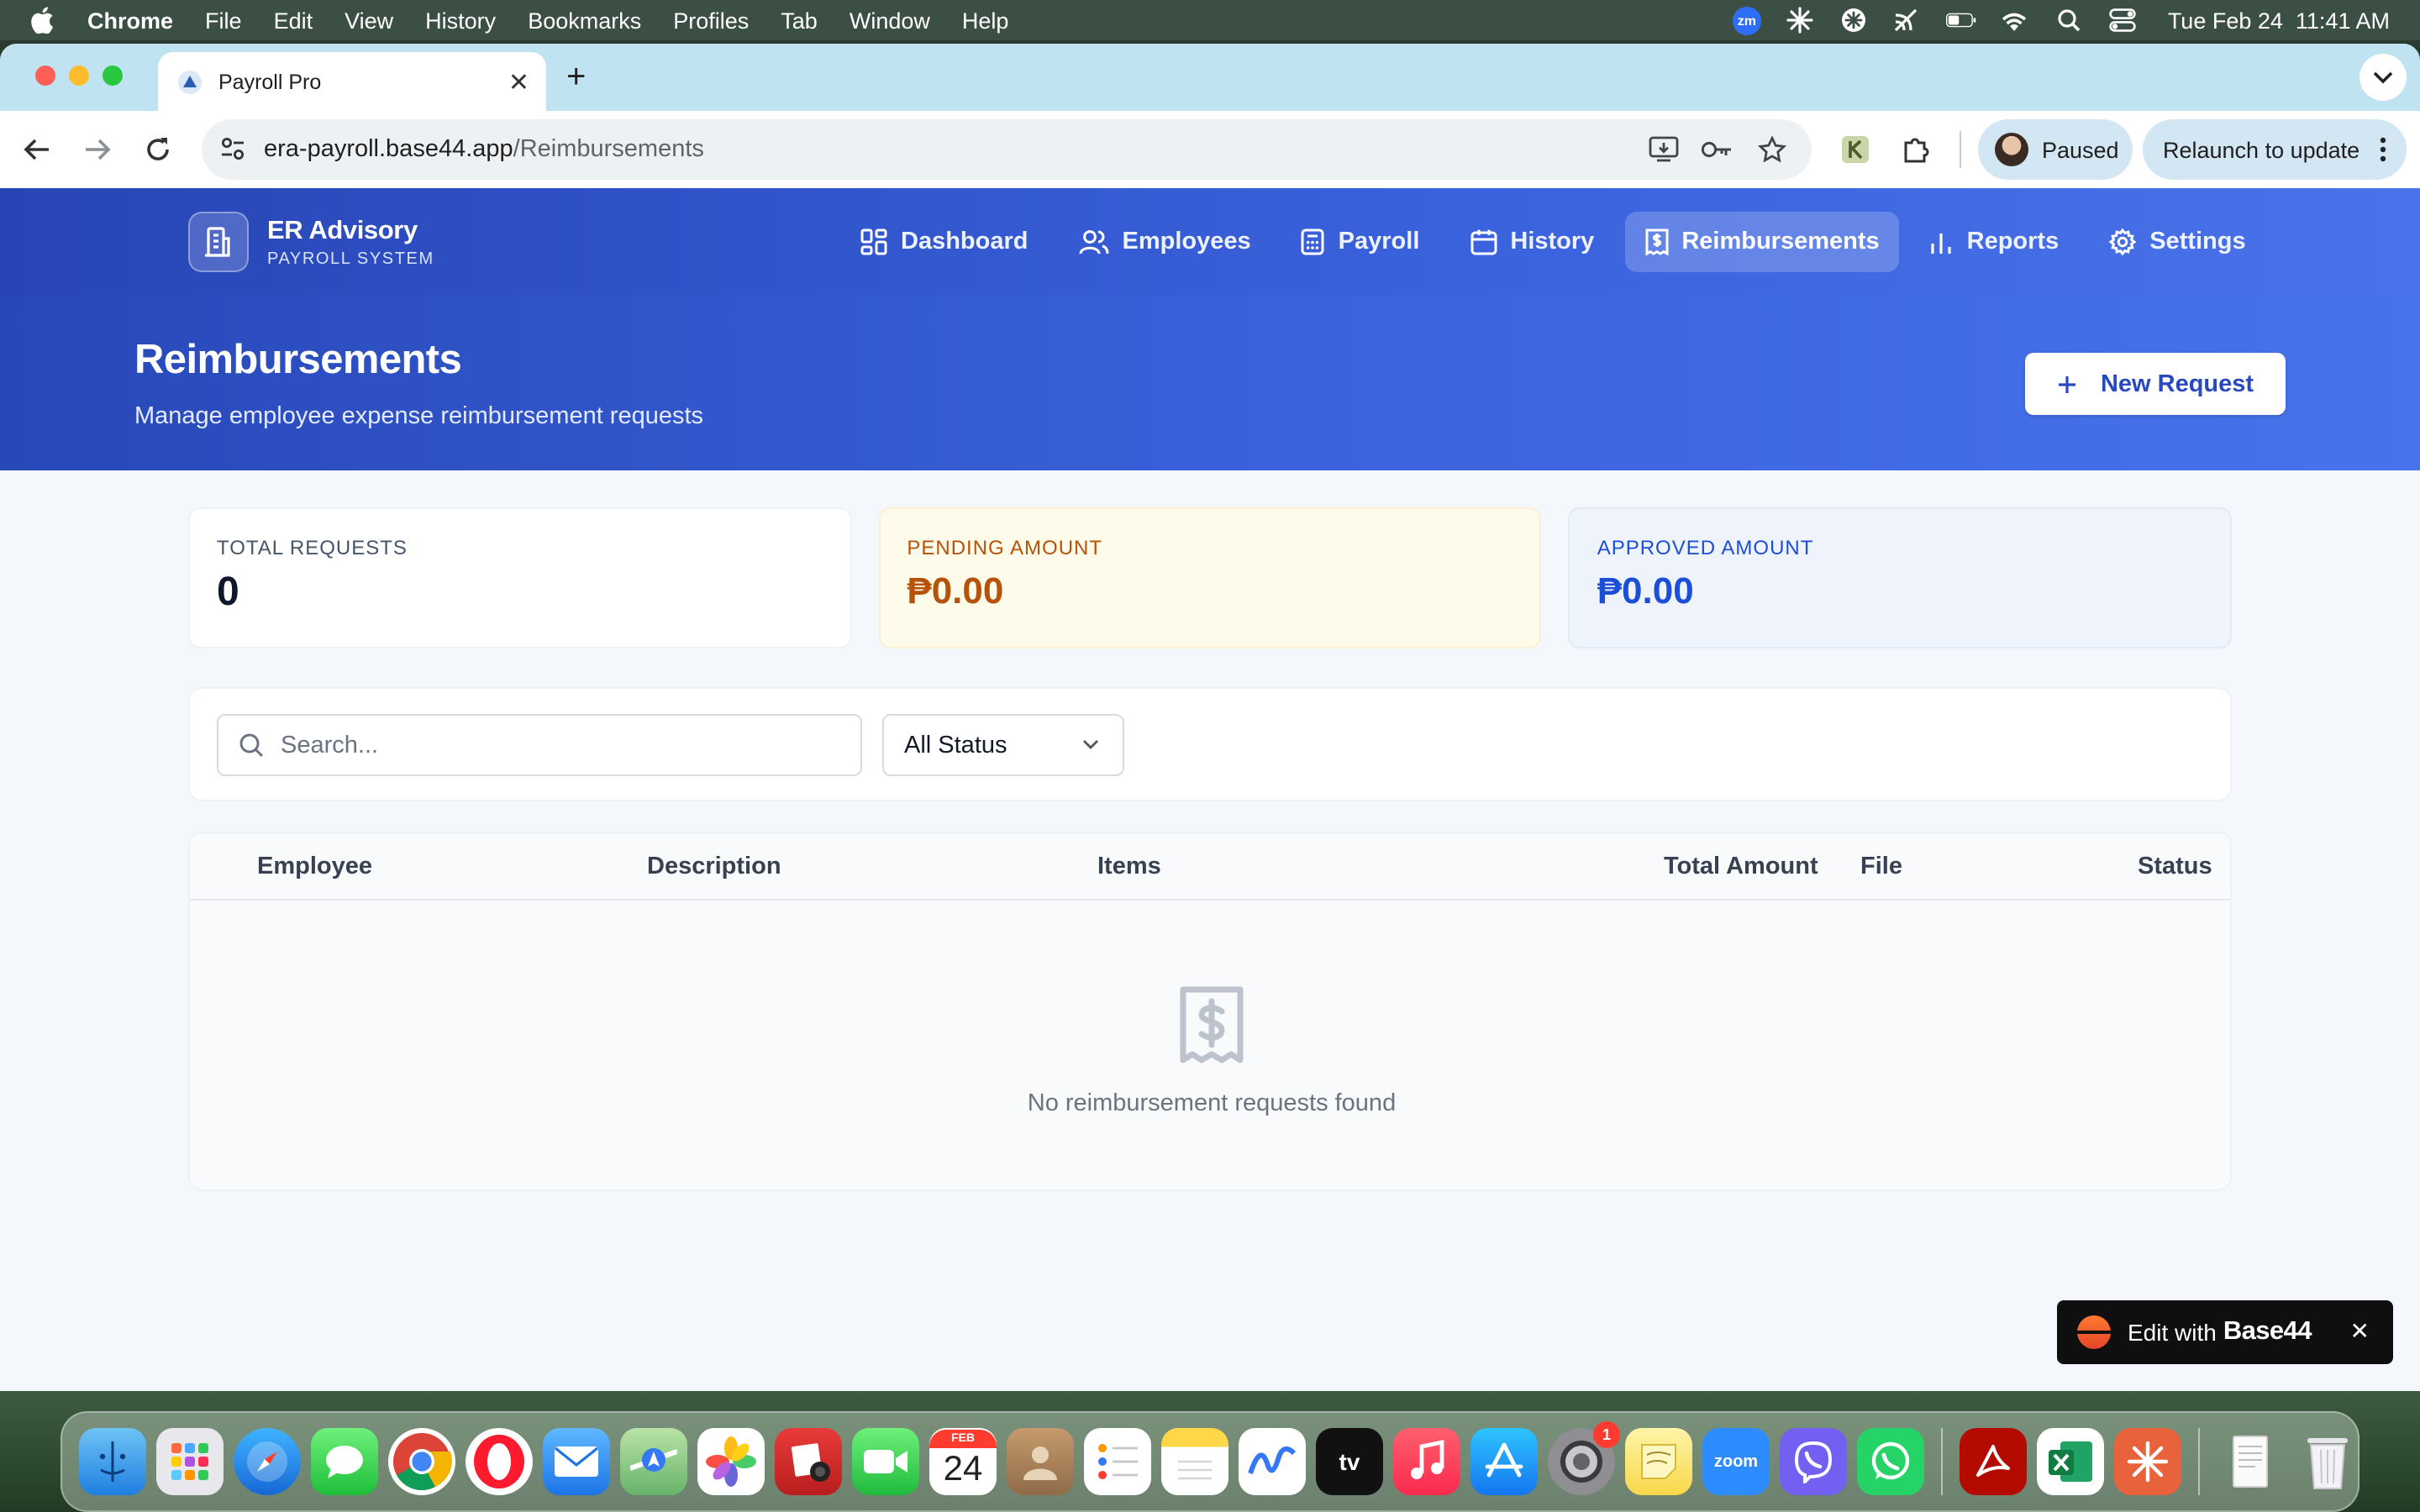  Describe the element at coordinates (731, 1461) in the screenshot. I see `photos-icon` at that location.